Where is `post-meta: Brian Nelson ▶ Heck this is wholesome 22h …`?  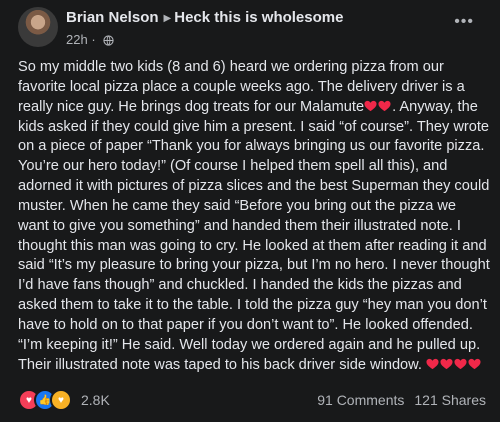
post-meta: Brian Nelson ▶ Heck this is wholesome 22h … is located at coordinates (262, 28).